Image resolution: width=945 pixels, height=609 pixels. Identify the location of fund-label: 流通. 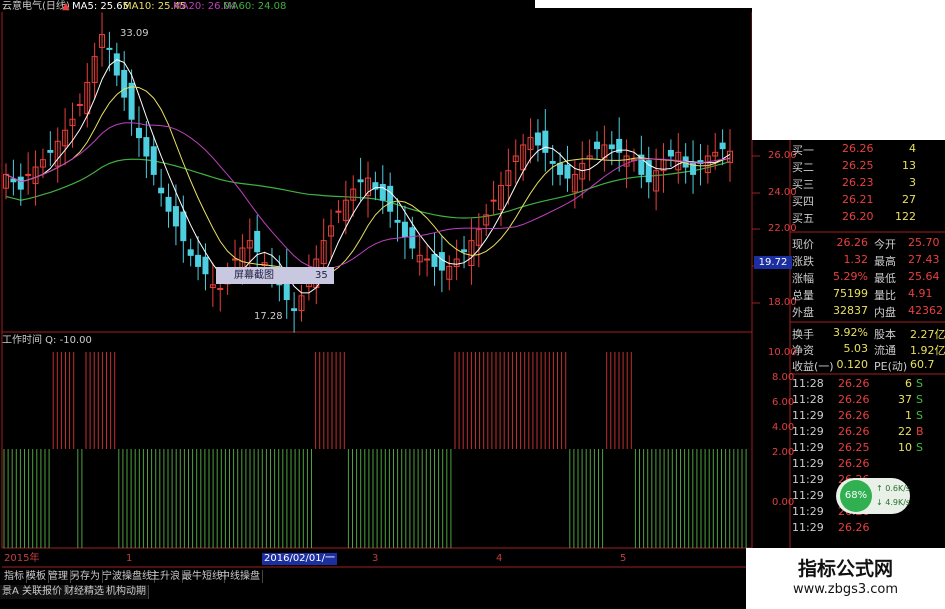
(885, 350).